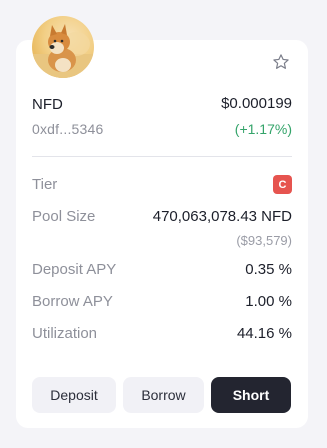 Image resolution: width=327 pixels, height=448 pixels. Describe the element at coordinates (63, 47) in the screenshot. I see `token-avatar` at that location.